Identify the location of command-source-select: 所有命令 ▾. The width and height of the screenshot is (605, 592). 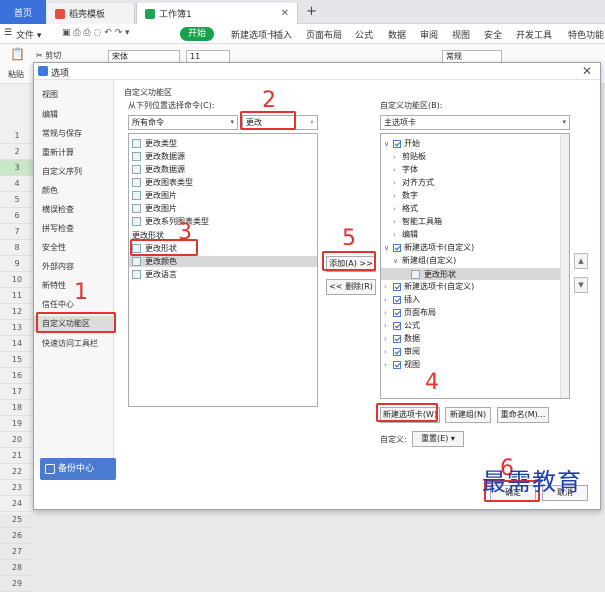
(183, 122).